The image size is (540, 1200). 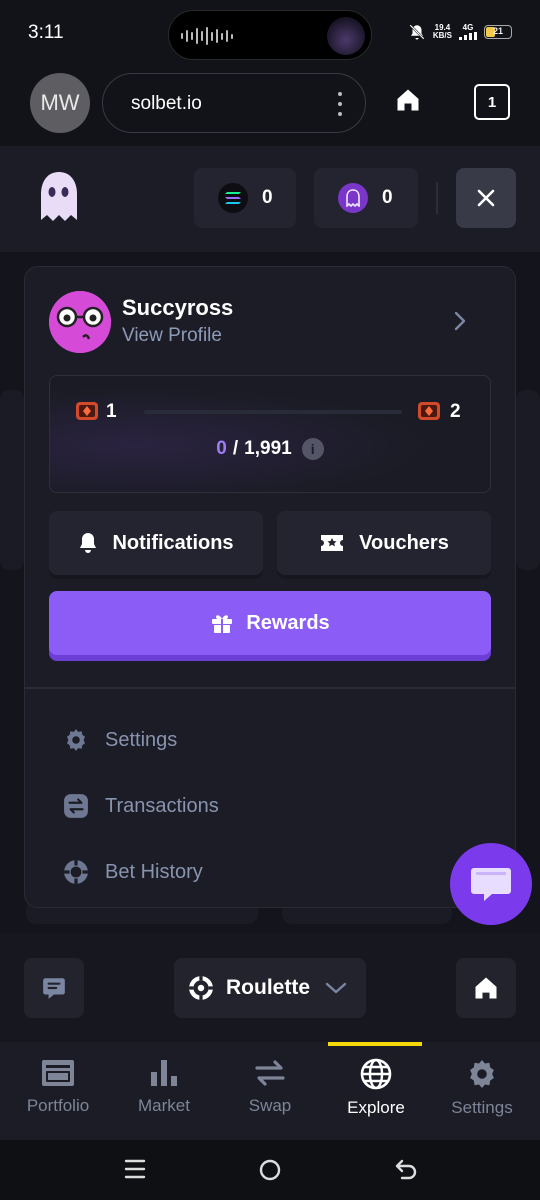 I want to click on network-type: 4G, so click(x=468, y=32).